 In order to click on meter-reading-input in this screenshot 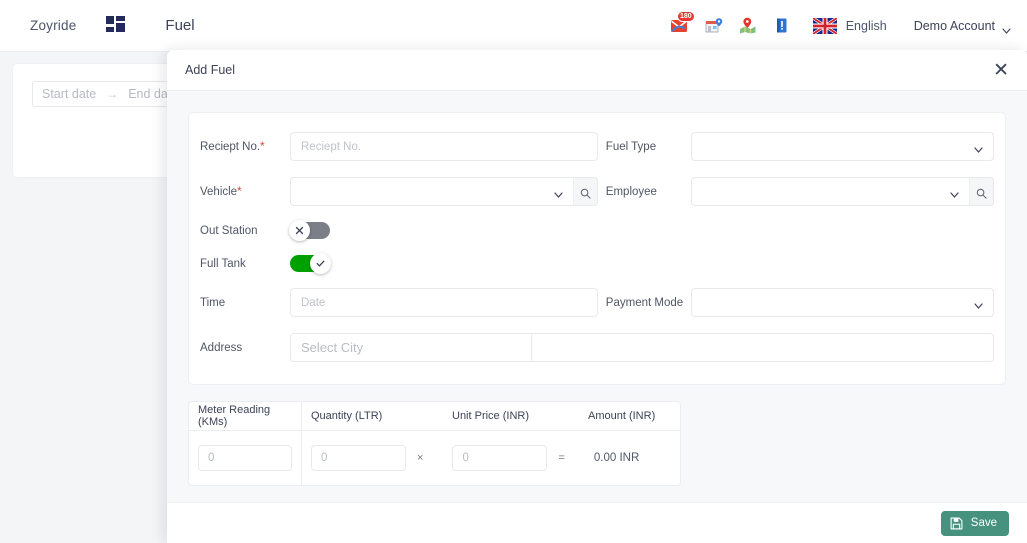, I will do `click(245, 458)`.